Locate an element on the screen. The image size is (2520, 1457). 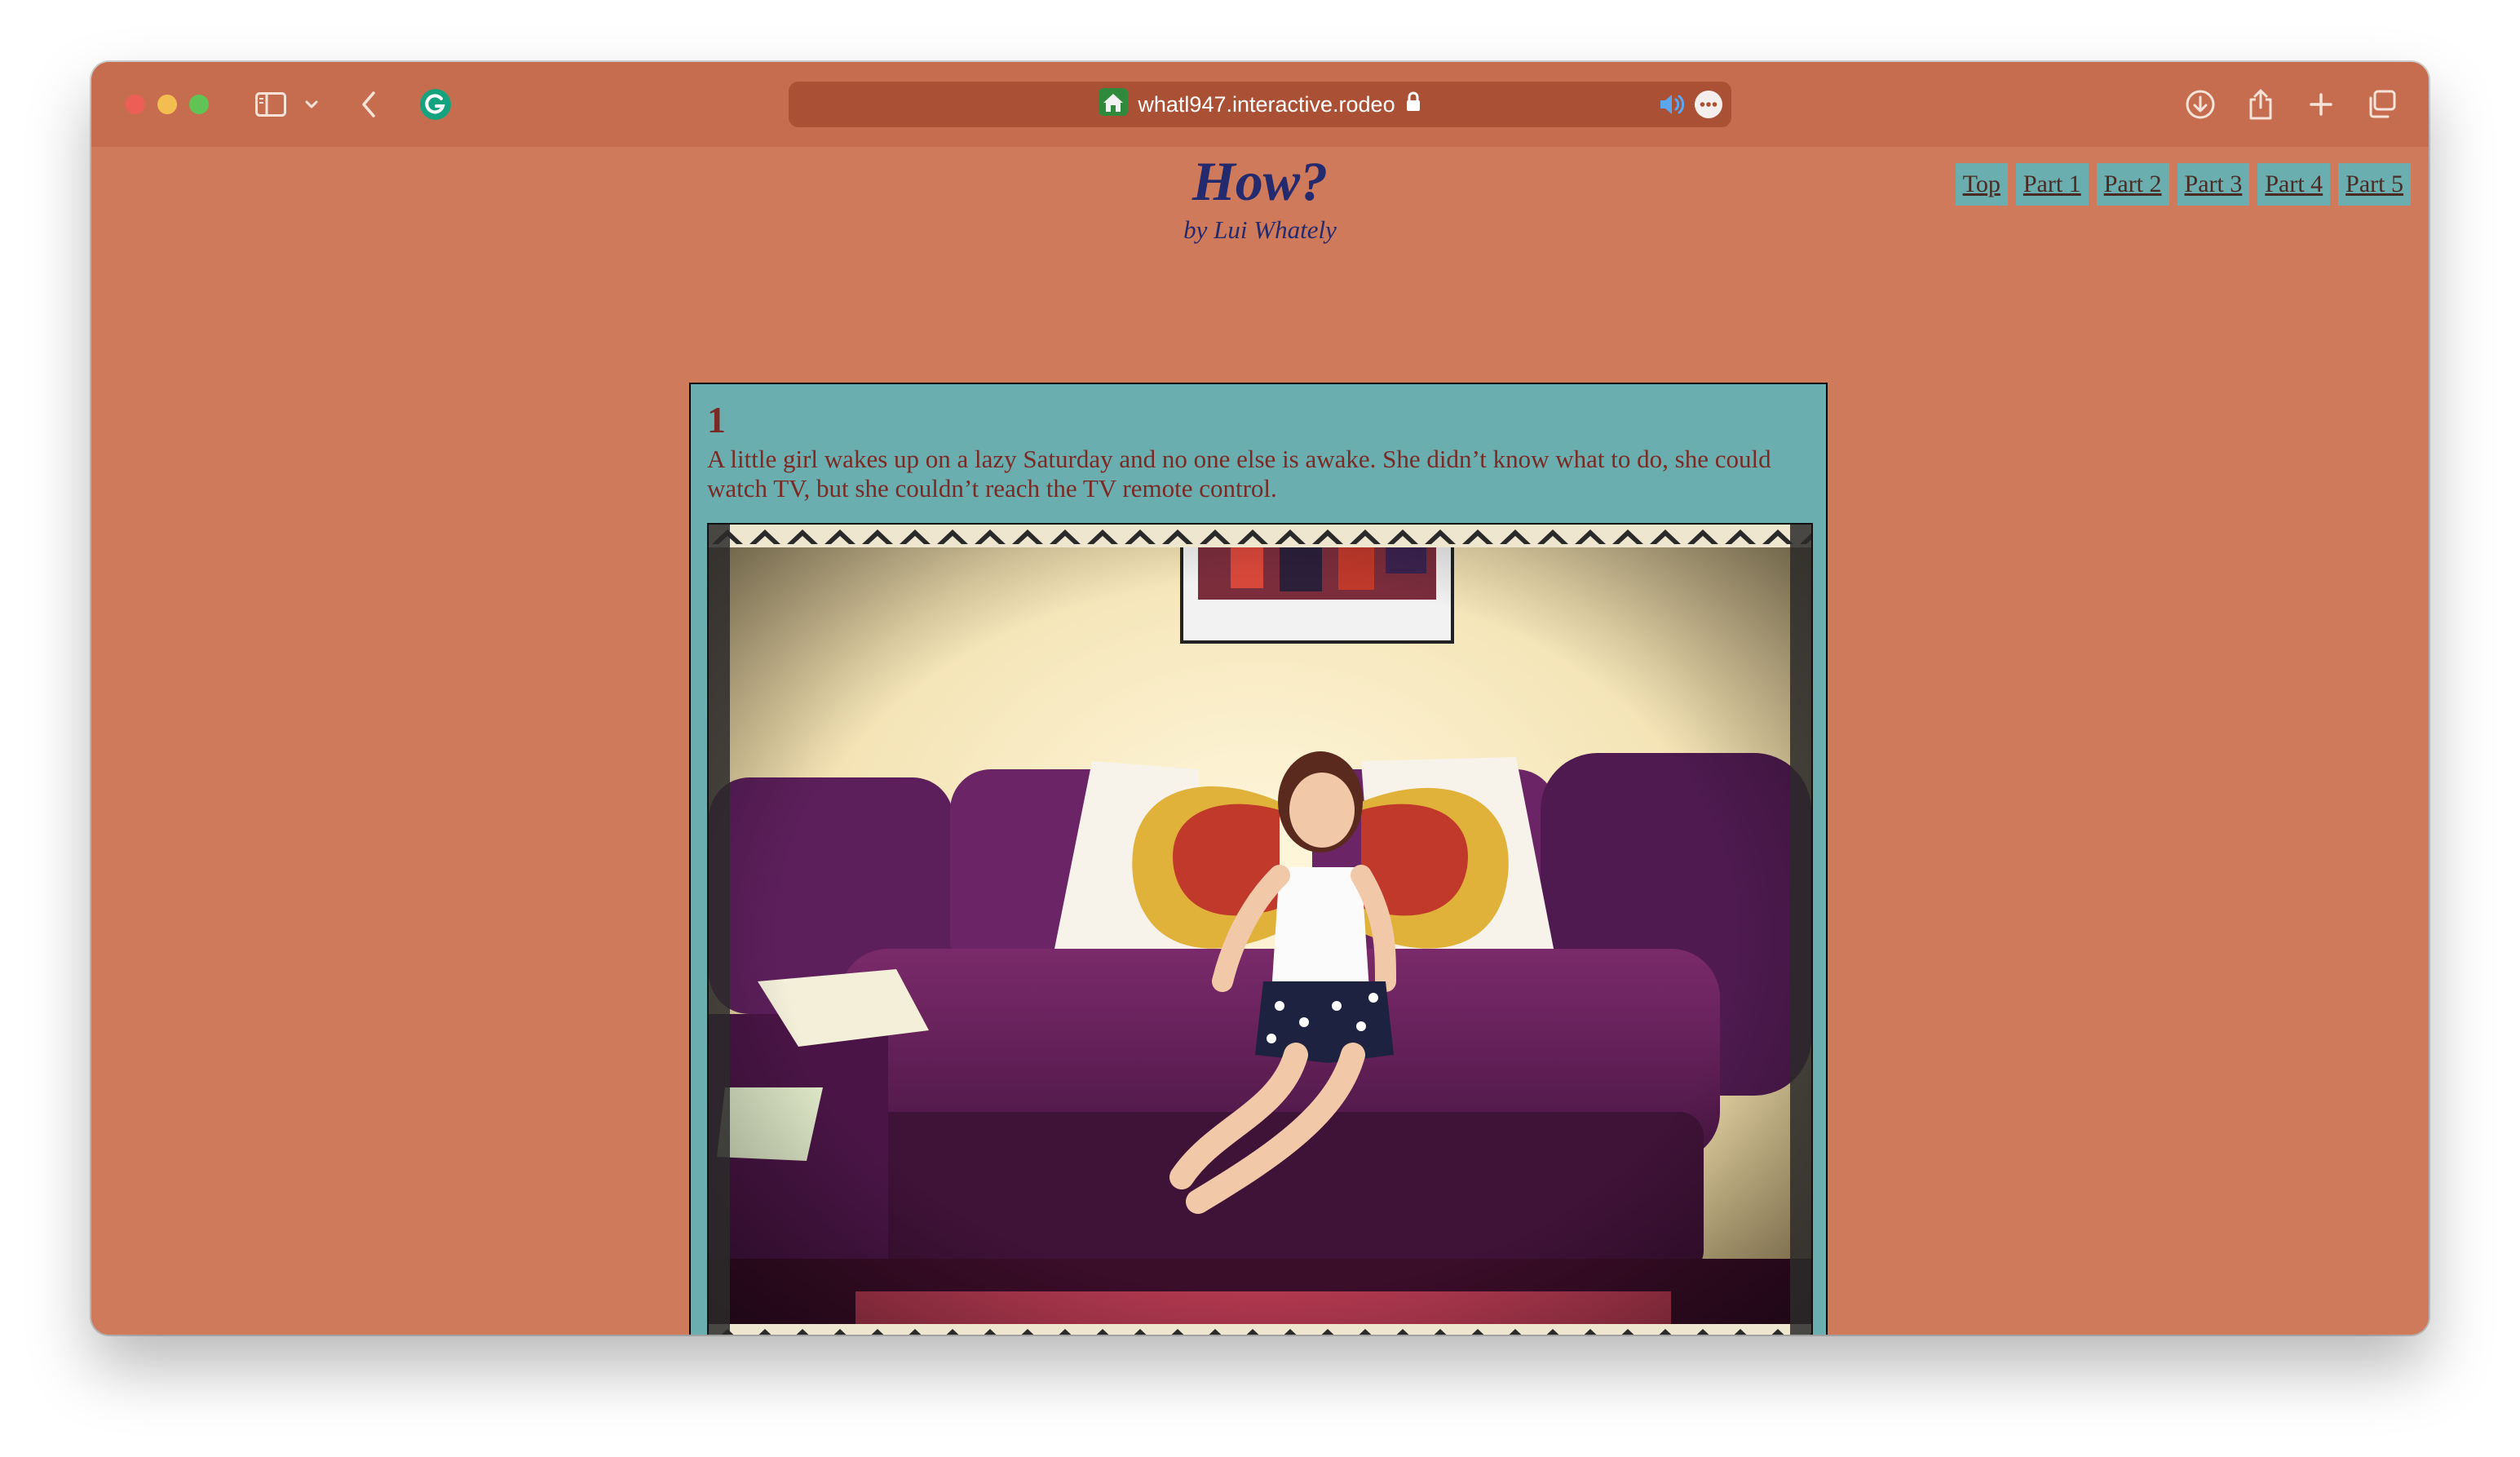
more-icon is located at coordinates (1709, 107).